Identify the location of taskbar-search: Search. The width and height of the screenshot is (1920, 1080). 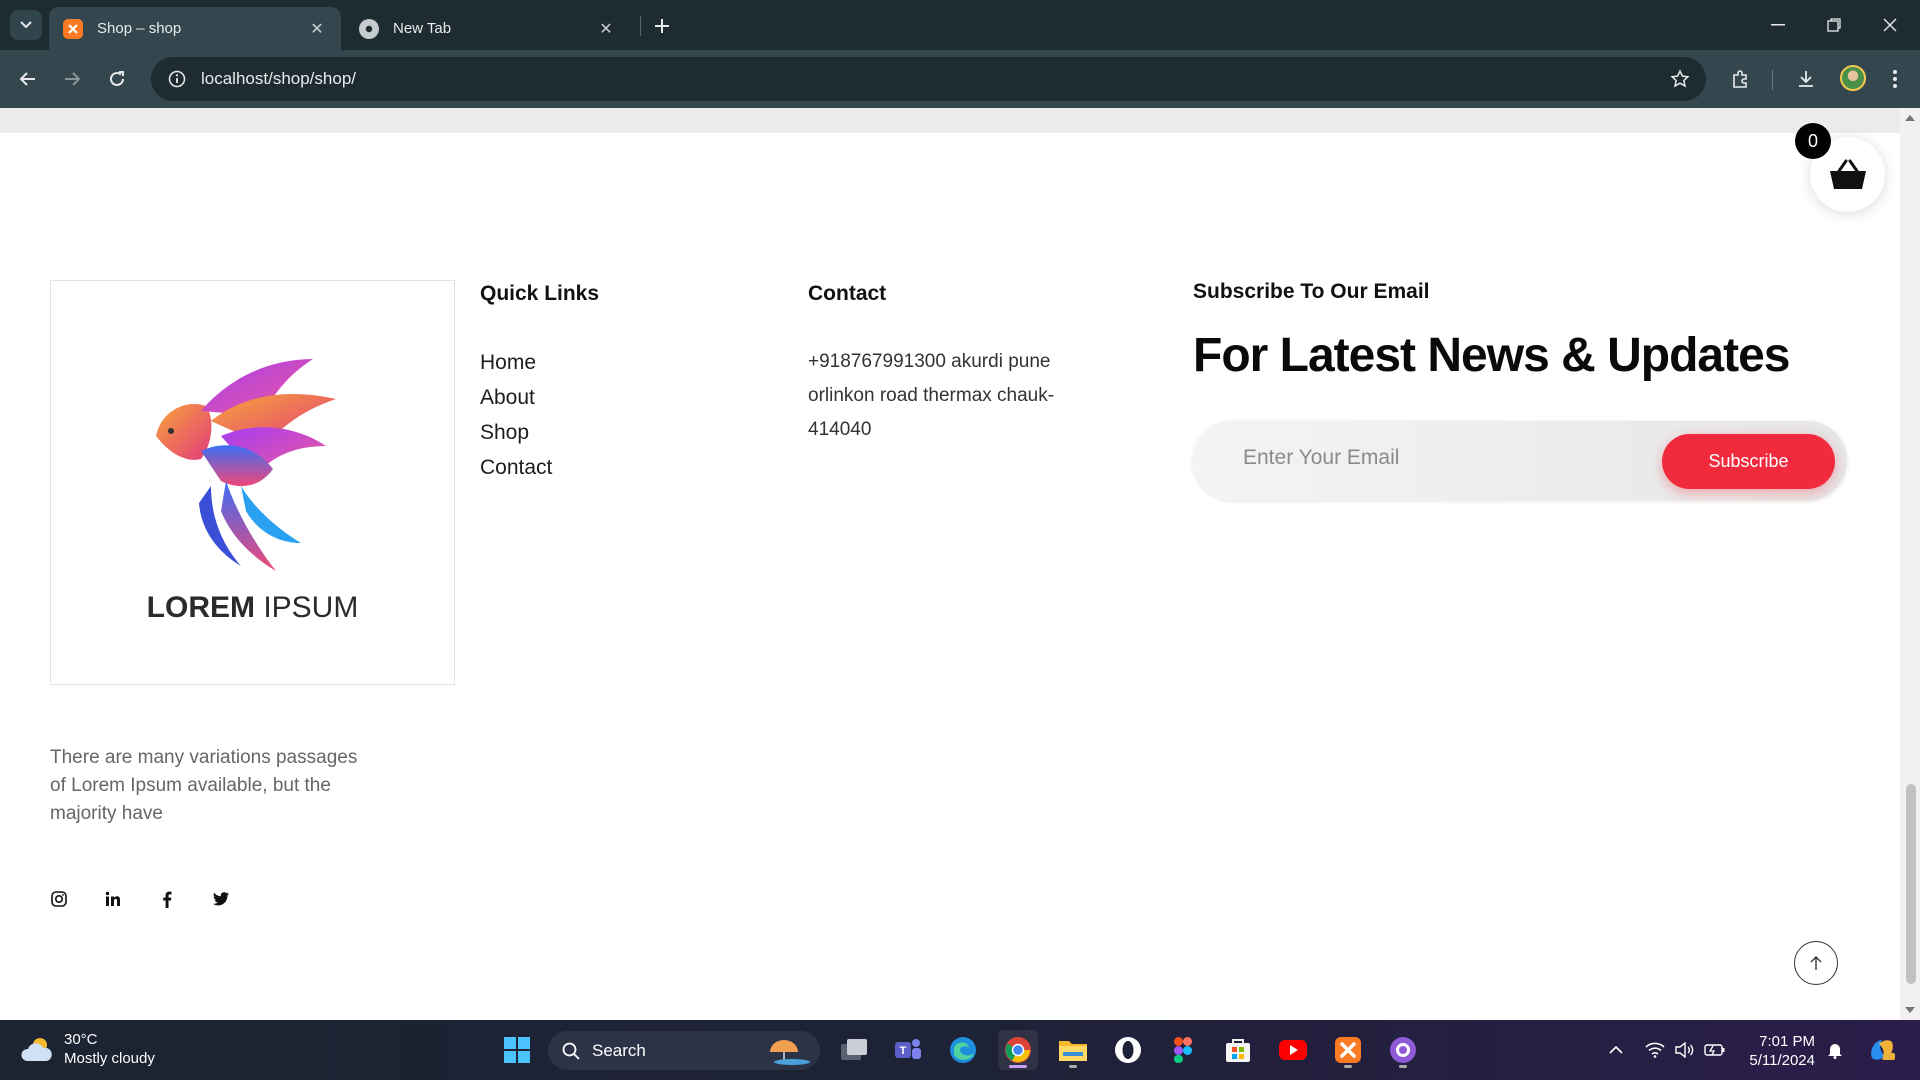
(684, 1050).